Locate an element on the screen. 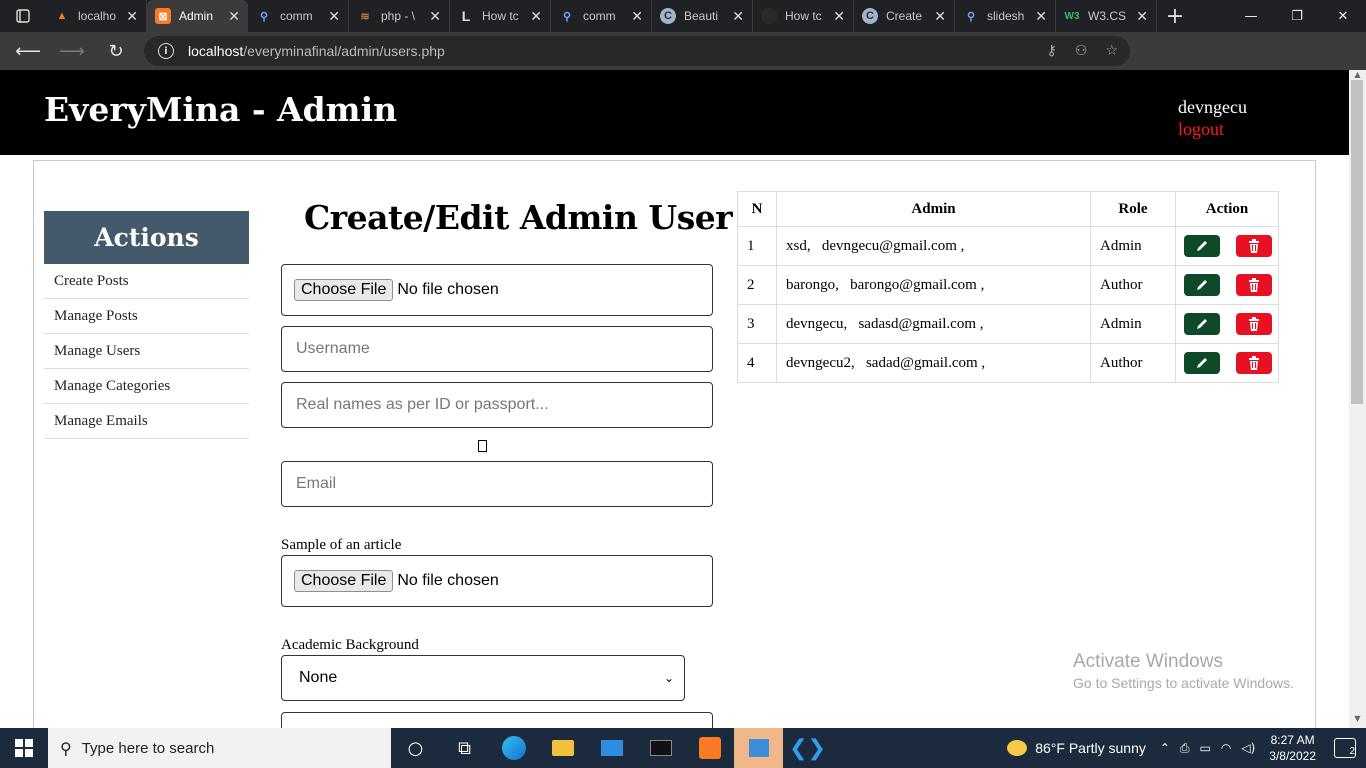 This screenshot has width=1366, height=768. notification-center-icon: 2 is located at coordinates (1345, 748).